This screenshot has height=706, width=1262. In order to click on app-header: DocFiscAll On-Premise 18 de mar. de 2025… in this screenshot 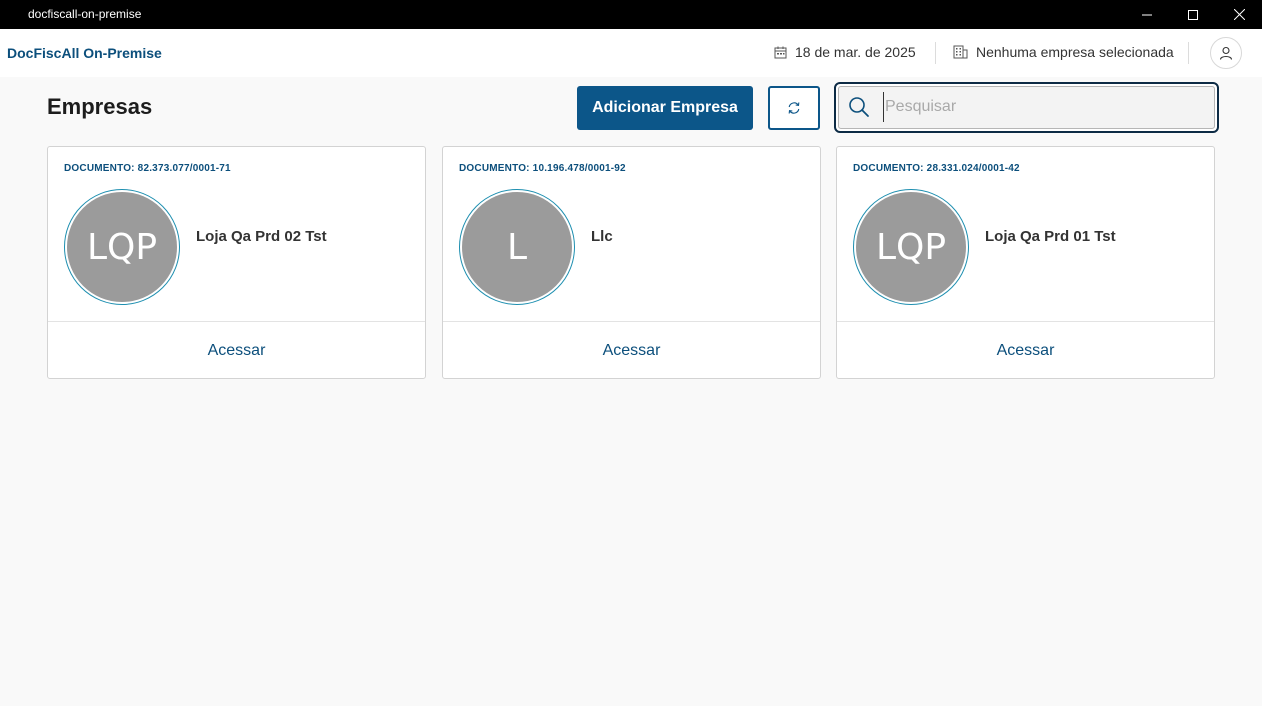, I will do `click(631, 53)`.